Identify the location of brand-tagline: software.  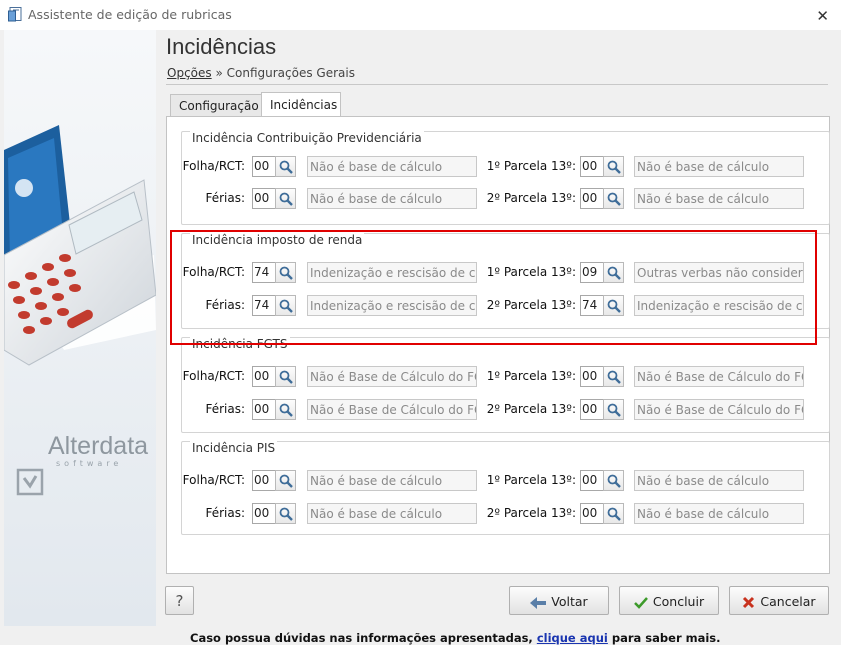
(89, 463).